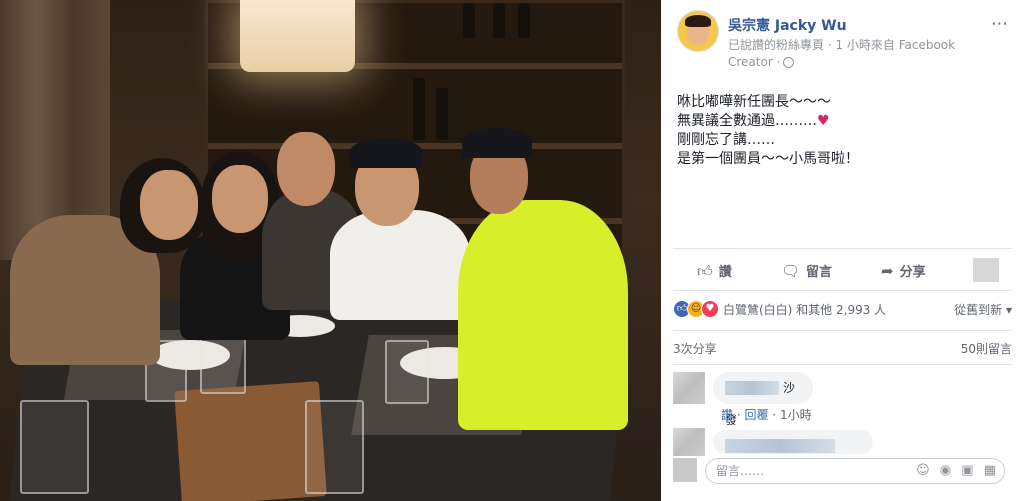 This screenshot has width=1024, height=501. Describe the element at coordinates (796, 415) in the screenshot. I see `comment-time: 1小時` at that location.